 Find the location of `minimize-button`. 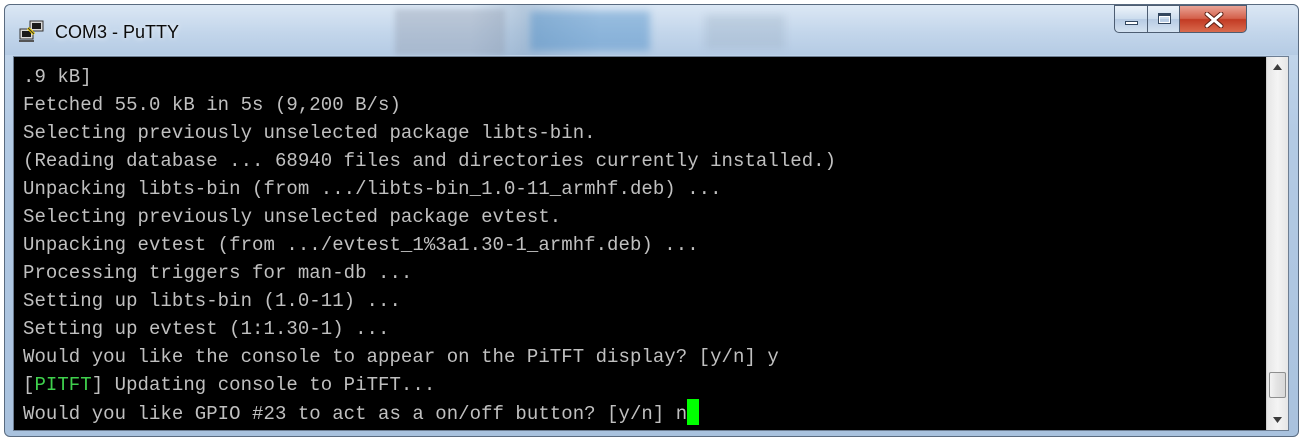

minimize-button is located at coordinates (1131, 19).